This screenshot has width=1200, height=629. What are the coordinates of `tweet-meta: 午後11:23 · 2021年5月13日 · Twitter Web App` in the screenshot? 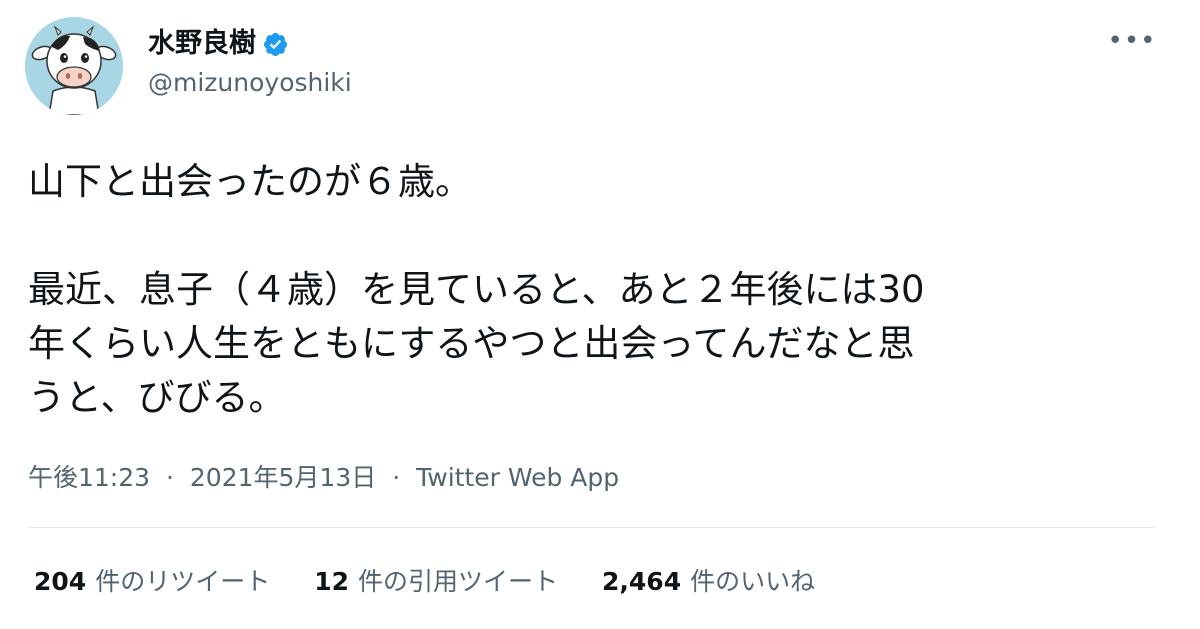 It's located at (323, 478).